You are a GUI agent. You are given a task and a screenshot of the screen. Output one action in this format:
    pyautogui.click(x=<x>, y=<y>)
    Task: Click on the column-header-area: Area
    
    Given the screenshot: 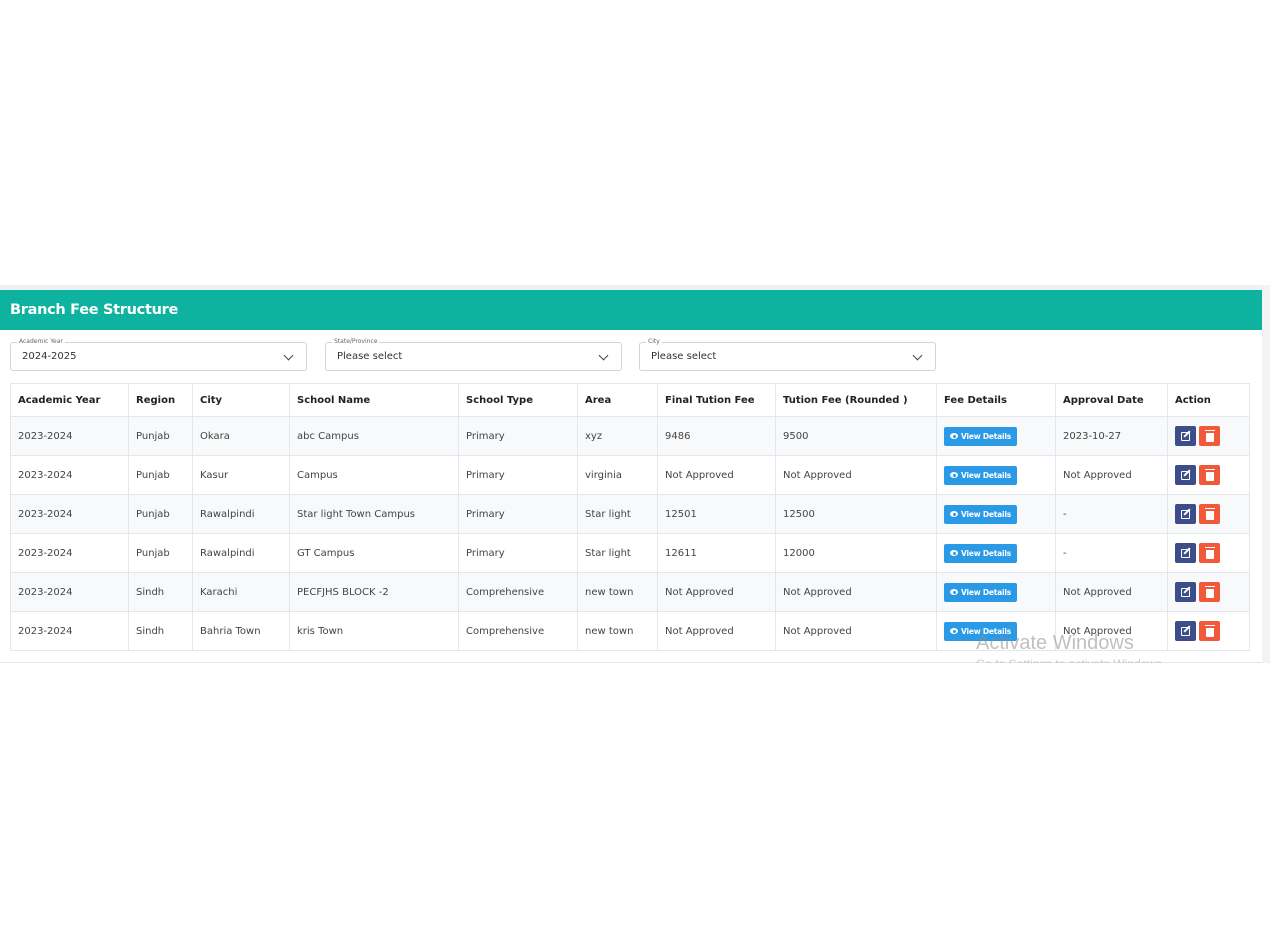 What is the action you would take?
    pyautogui.click(x=617, y=400)
    